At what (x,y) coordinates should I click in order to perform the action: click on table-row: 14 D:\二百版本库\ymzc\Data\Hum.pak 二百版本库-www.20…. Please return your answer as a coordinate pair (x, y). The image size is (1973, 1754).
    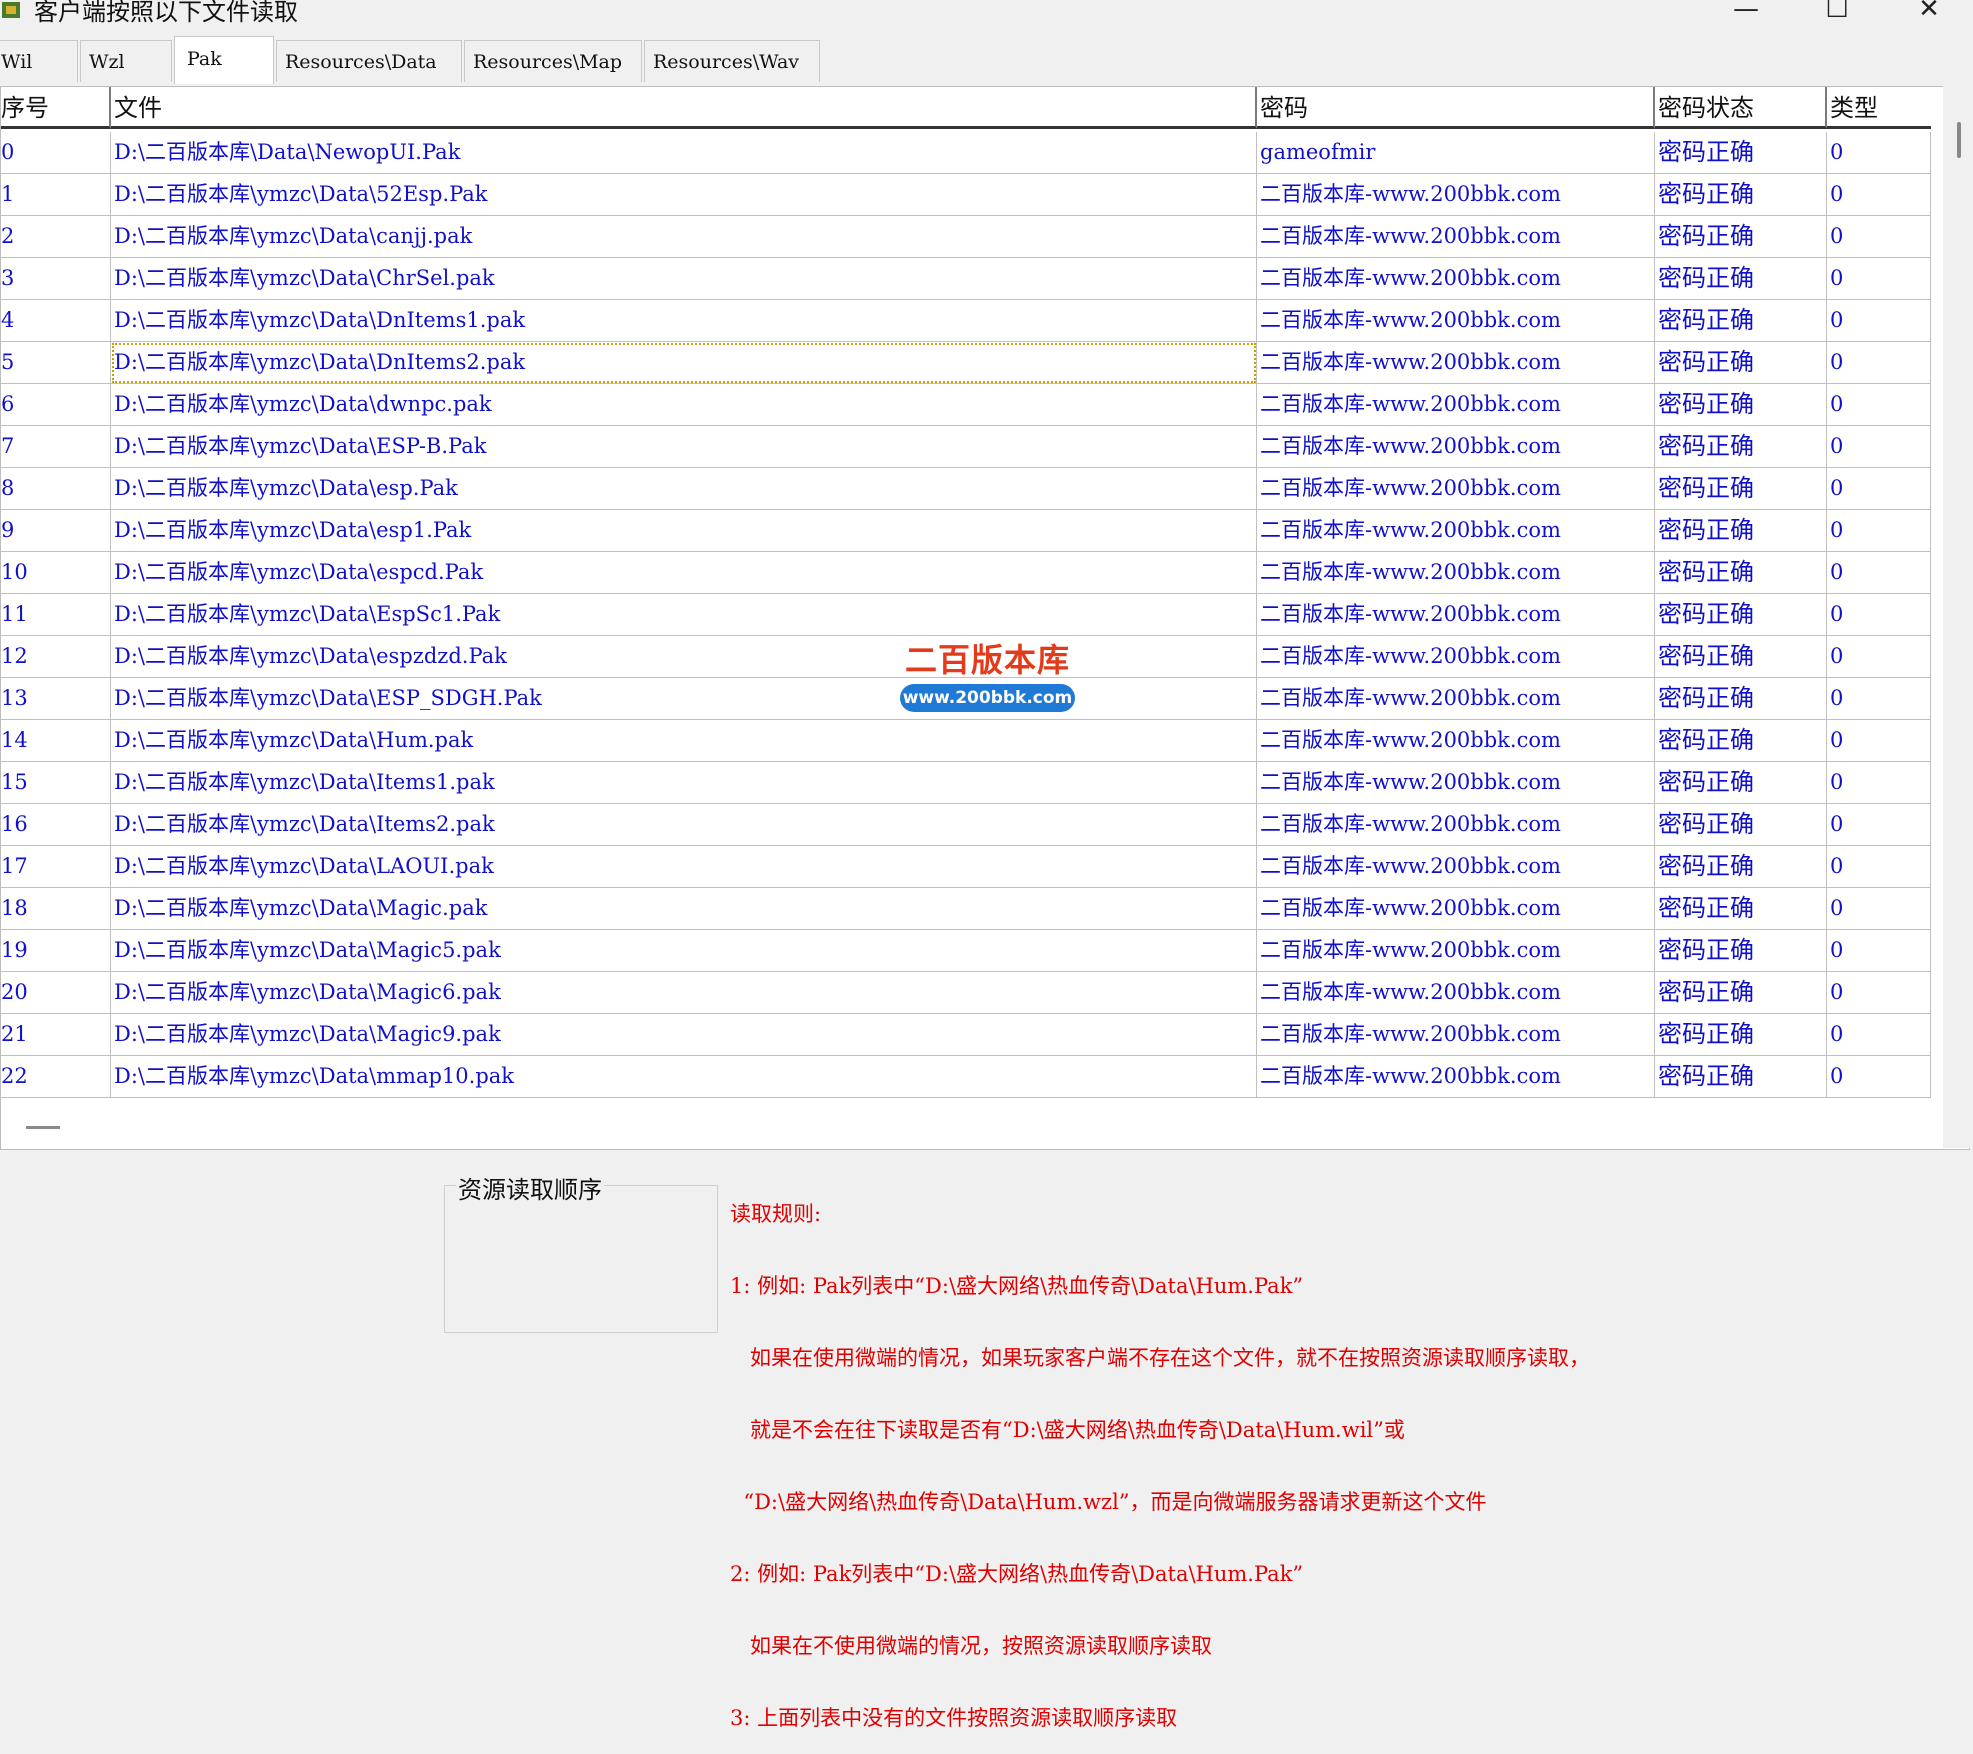
    Looking at the image, I should click on (966, 741).